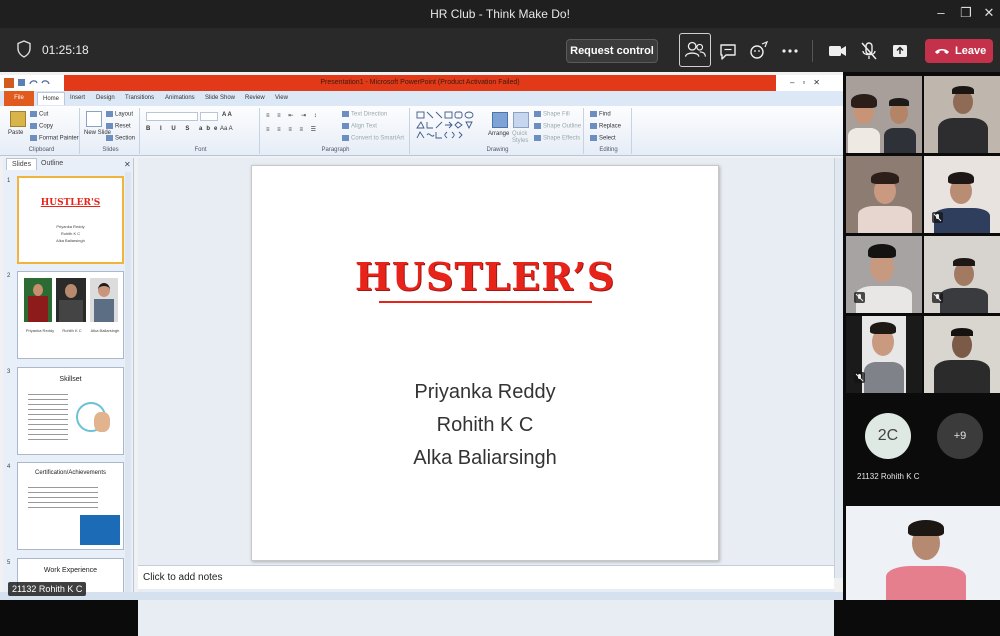 The height and width of the screenshot is (636, 1000). Describe the element at coordinates (47, 589) in the screenshot. I see `presenter-name-tag: 21132 Rohith K C` at that location.